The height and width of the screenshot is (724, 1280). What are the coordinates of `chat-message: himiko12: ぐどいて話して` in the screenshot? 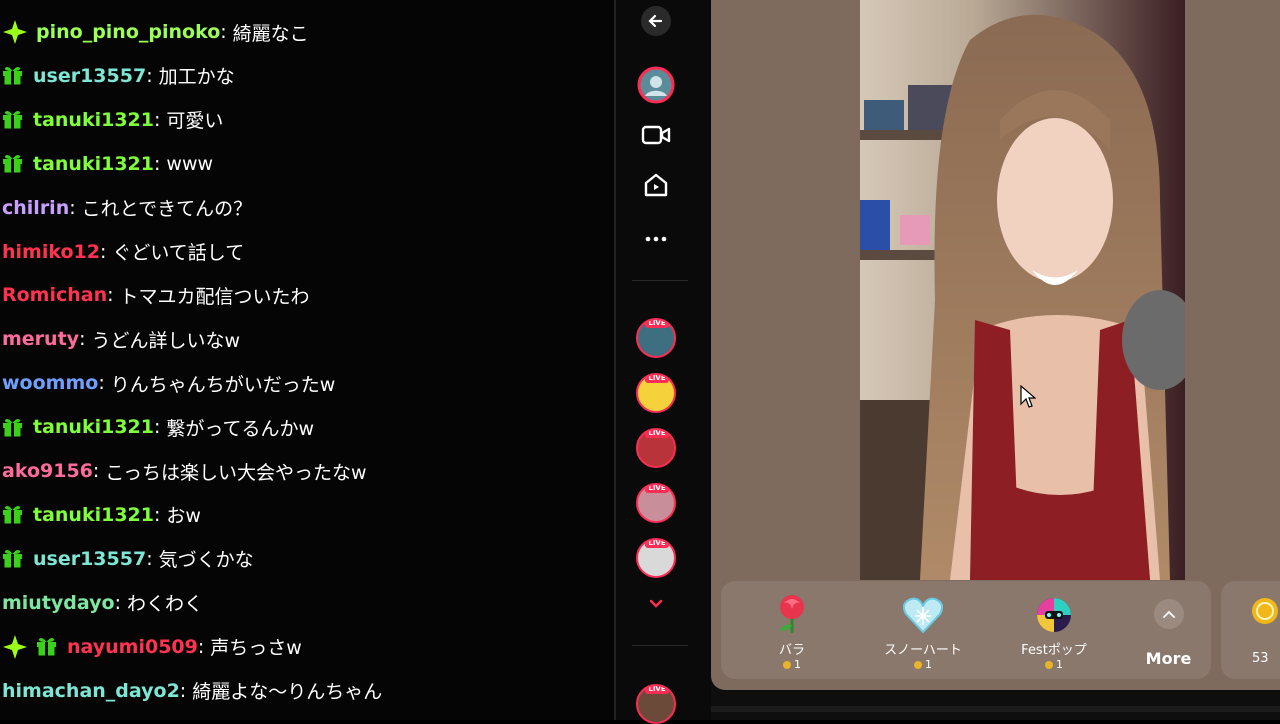 It's located at (123, 252).